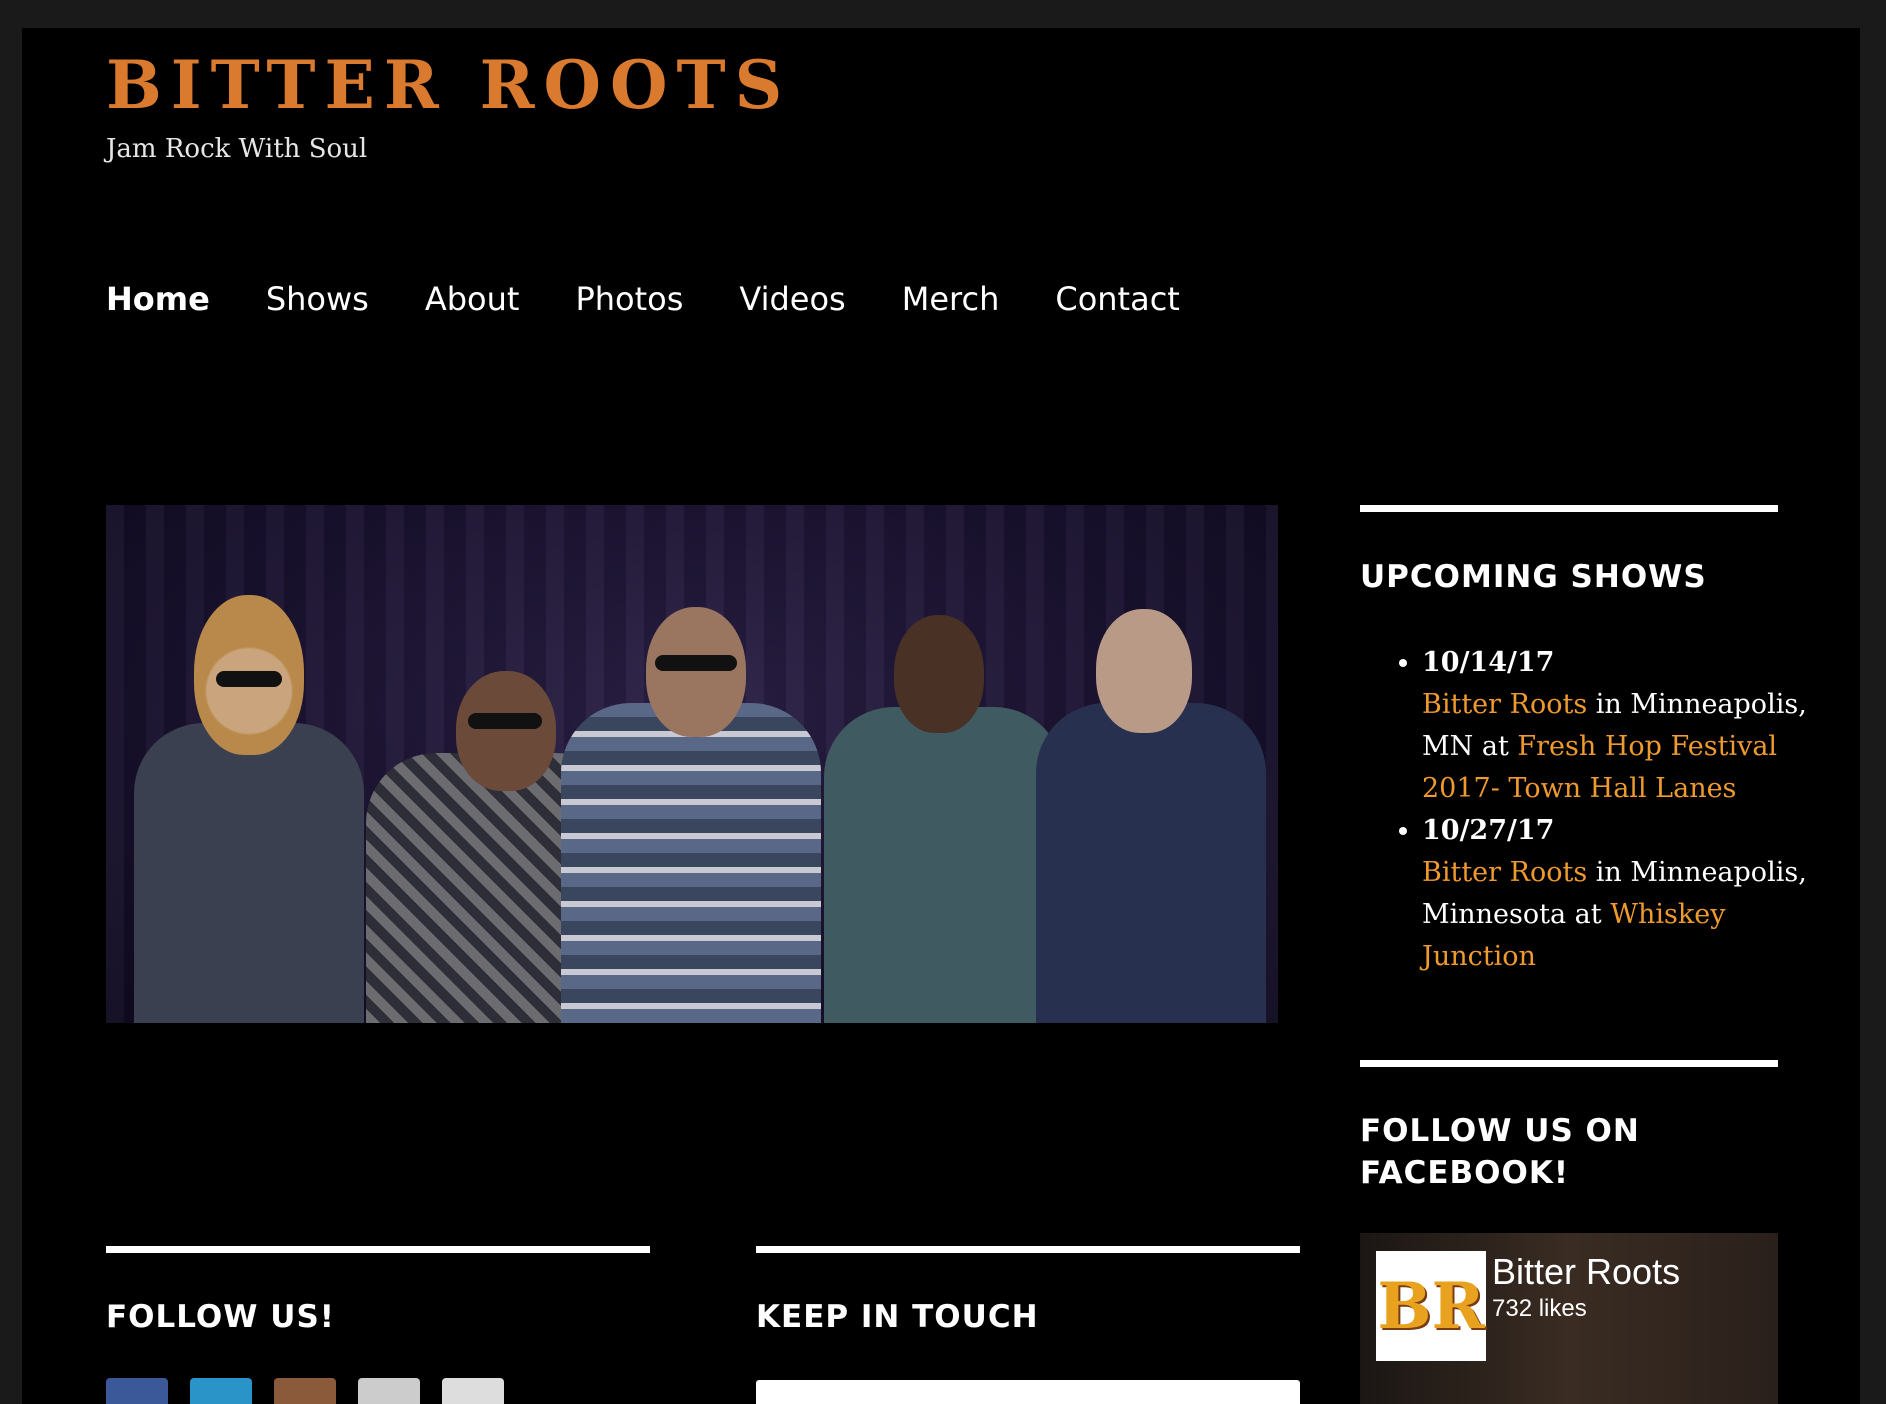 The image size is (1886, 1404). Describe the element at coordinates (1539, 1308) in the screenshot. I see `facebook-likes-count: 732 likes` at that location.